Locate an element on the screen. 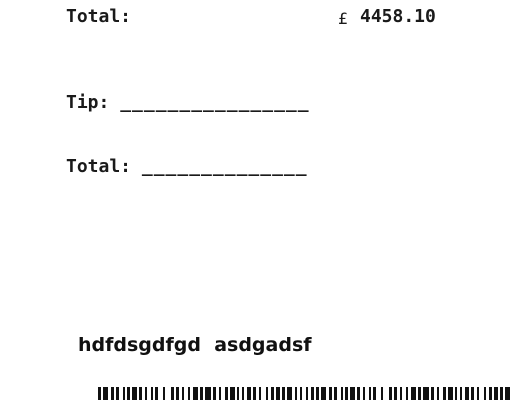 The image size is (512, 400). barcode-icon is located at coordinates (305, 393).